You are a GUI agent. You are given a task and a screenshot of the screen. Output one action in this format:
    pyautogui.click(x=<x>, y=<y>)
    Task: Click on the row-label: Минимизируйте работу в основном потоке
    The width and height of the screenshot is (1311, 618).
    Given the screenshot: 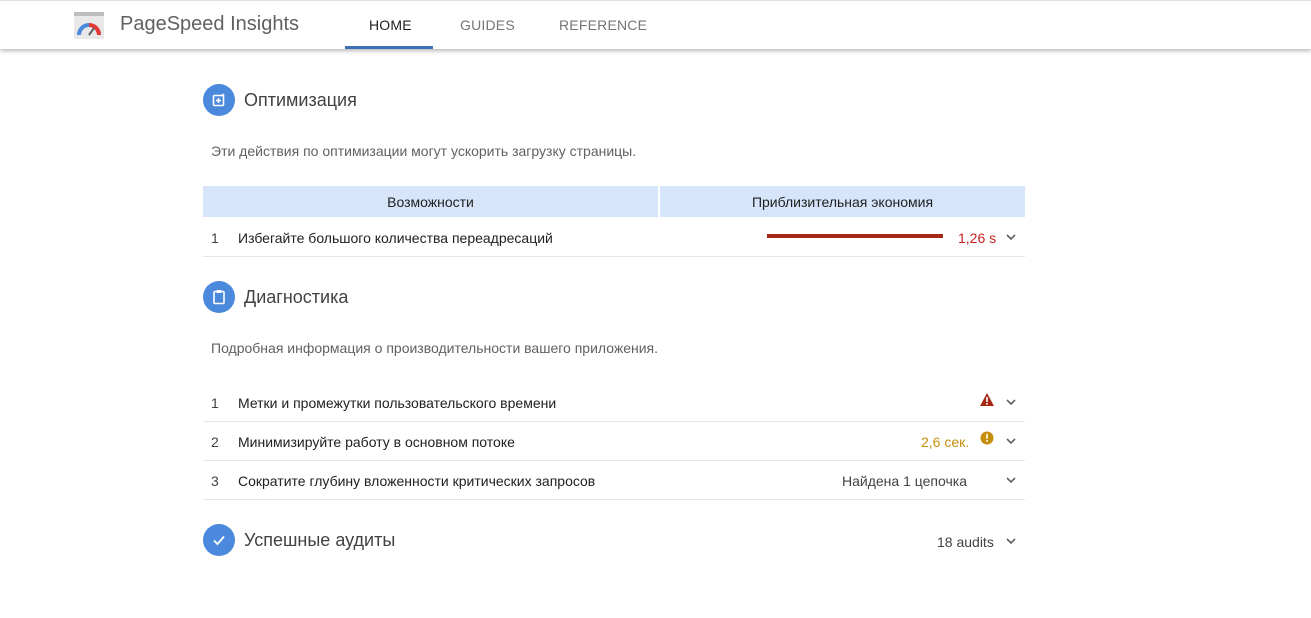 What is the action you would take?
    pyautogui.click(x=376, y=442)
    